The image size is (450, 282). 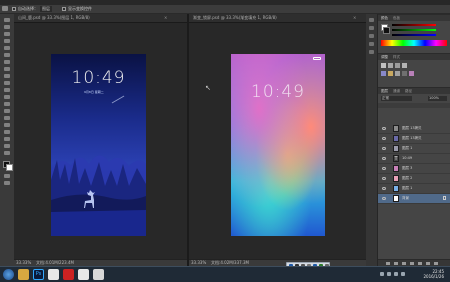 What do you see at coordinates (403, 274) in the screenshot?
I see `ime-tray-icon` at bounding box center [403, 274].